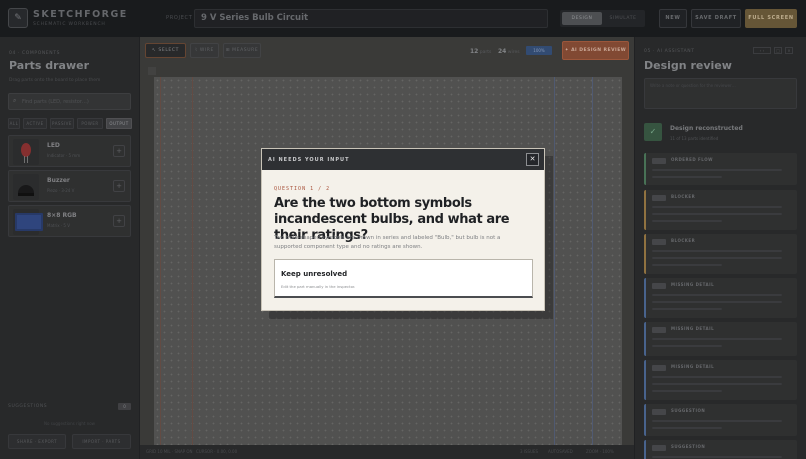 The width and height of the screenshot is (806, 459). Describe the element at coordinates (318, 286) in the screenshot. I see `option-subtitle: Edit the part manually in the inspector.` at that location.